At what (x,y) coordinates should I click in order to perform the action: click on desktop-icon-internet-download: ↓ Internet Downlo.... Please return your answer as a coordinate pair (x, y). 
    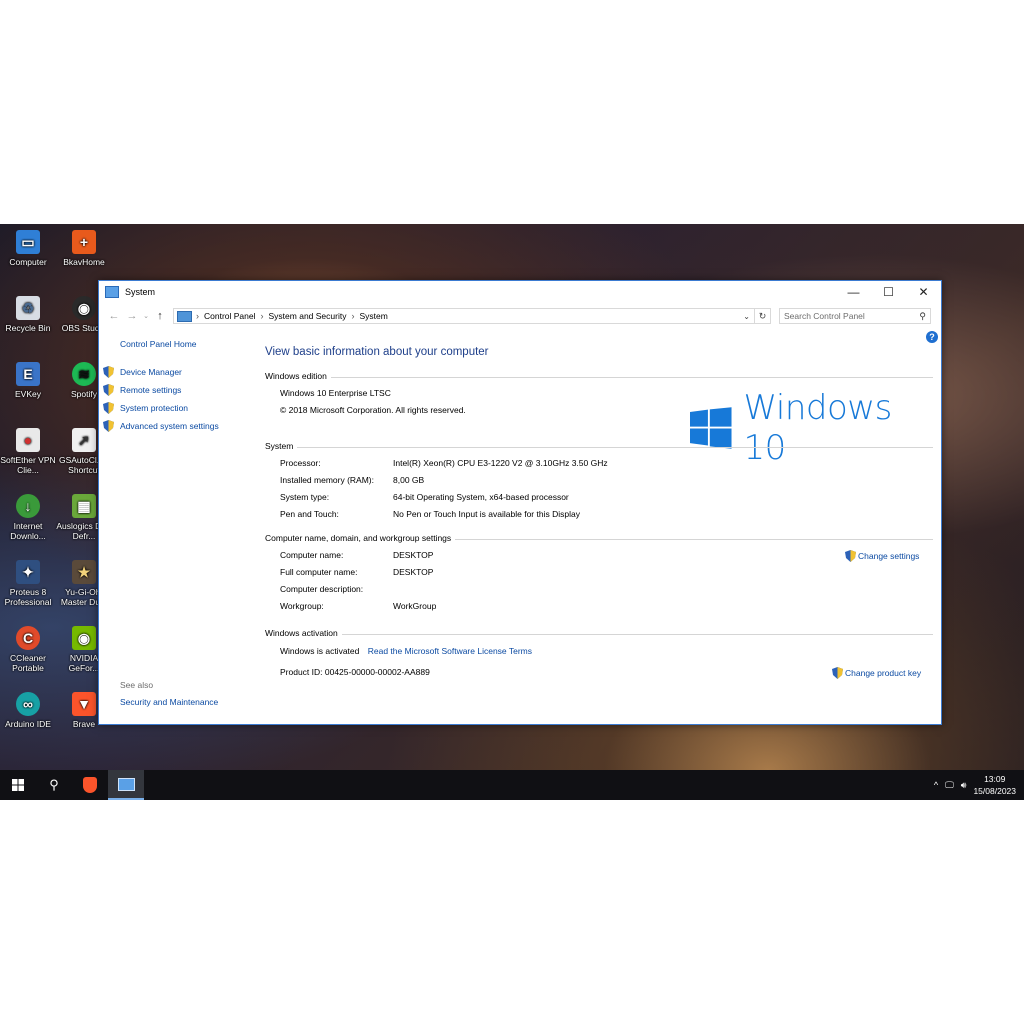
    Looking at the image, I should click on (28, 517).